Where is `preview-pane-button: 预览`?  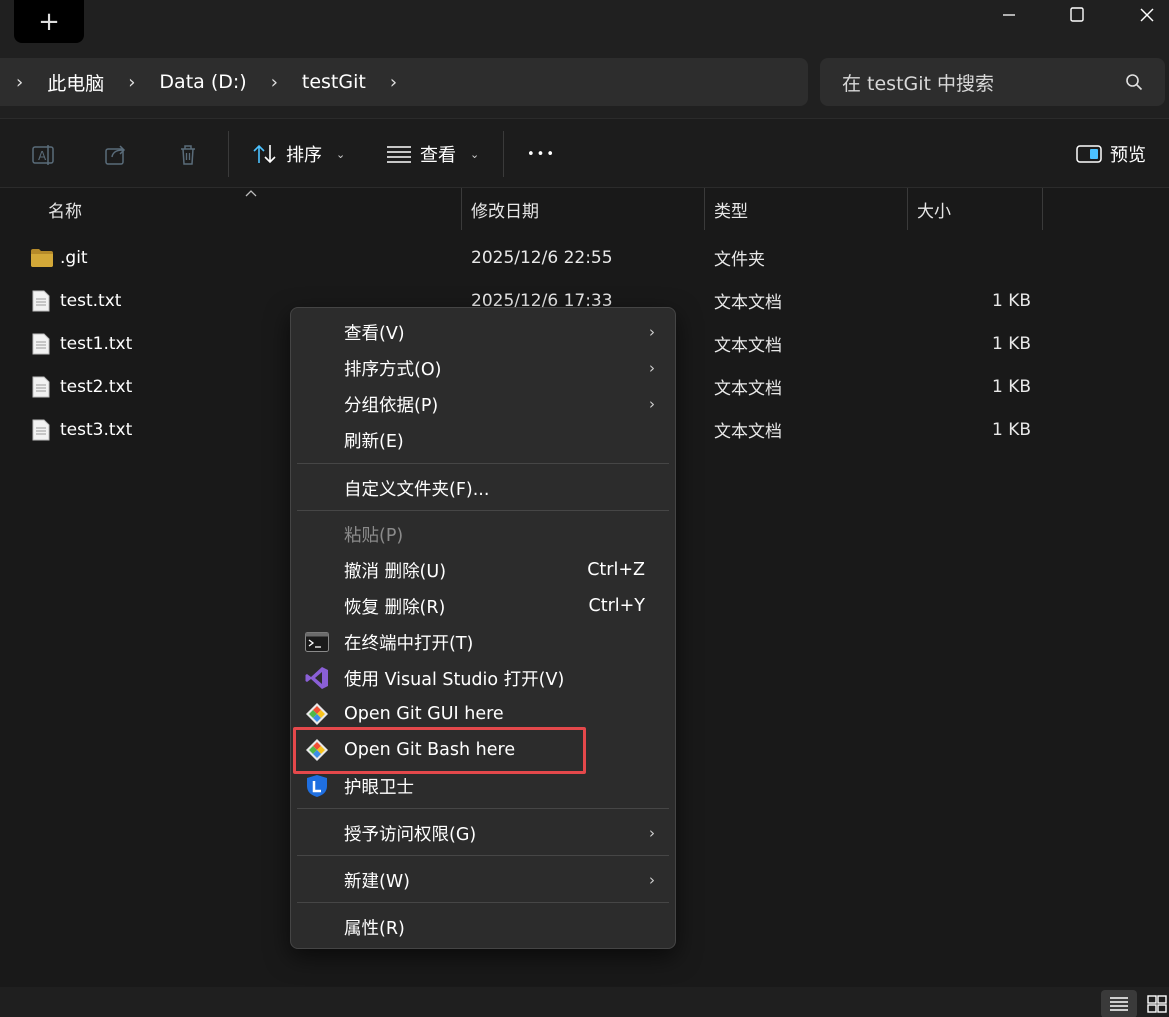 preview-pane-button: 预览 is located at coordinates (1111, 154).